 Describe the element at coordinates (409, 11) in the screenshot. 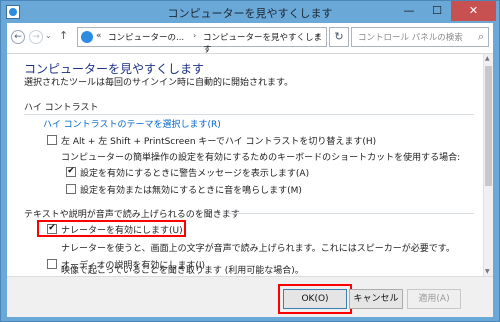

I see `minimize-icon: —` at that location.